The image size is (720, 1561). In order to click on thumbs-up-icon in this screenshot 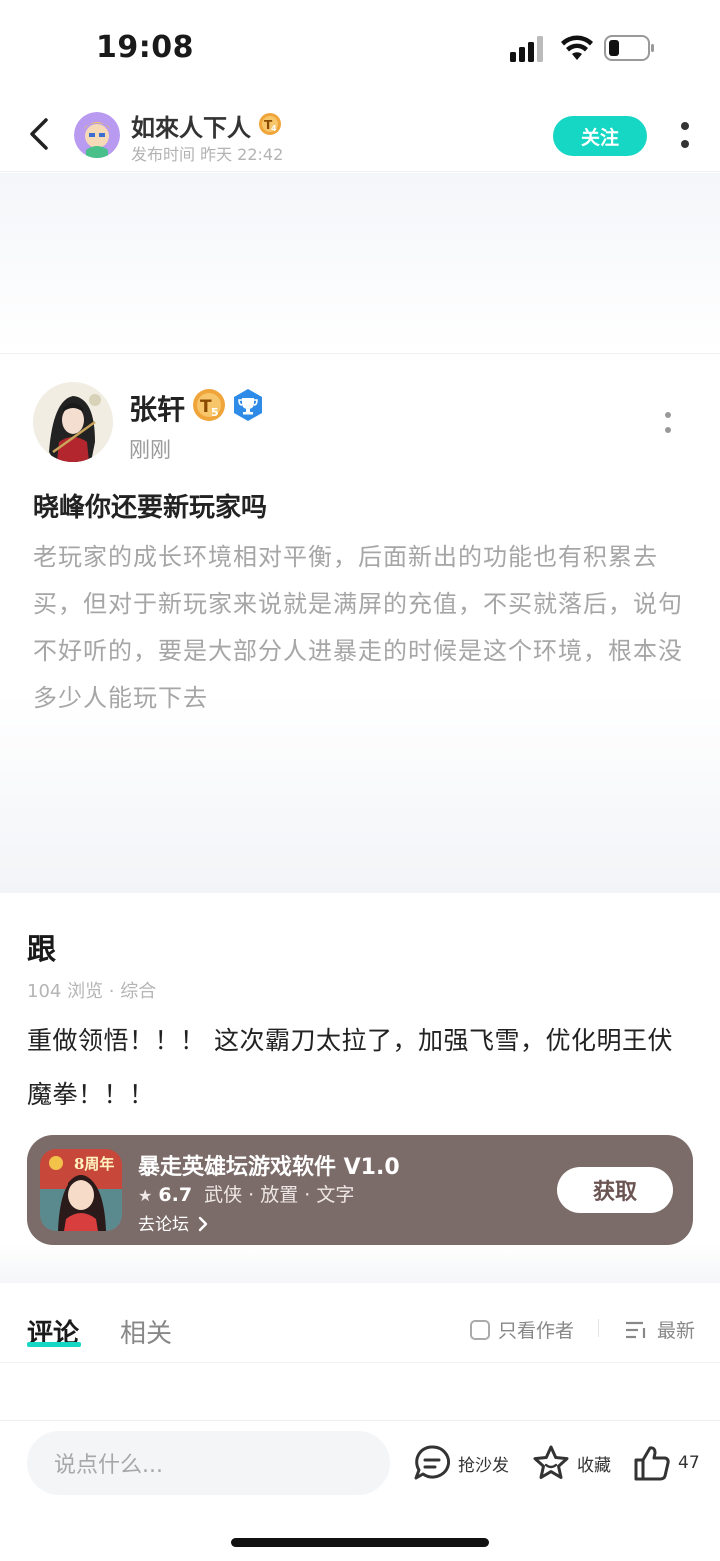, I will do `click(652, 1463)`.